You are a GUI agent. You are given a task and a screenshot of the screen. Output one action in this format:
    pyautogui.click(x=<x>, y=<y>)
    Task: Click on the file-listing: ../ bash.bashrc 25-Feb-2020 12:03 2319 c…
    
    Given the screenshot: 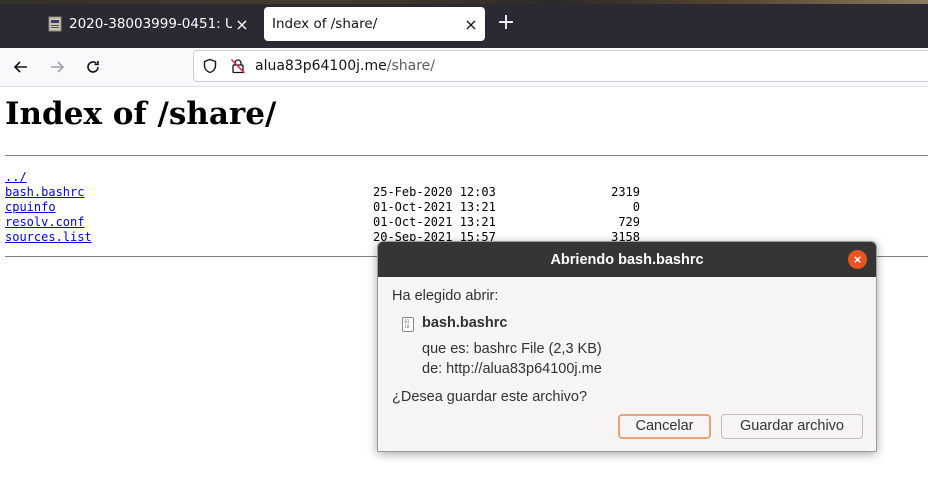 What is the action you would take?
    pyautogui.click(x=322, y=207)
    